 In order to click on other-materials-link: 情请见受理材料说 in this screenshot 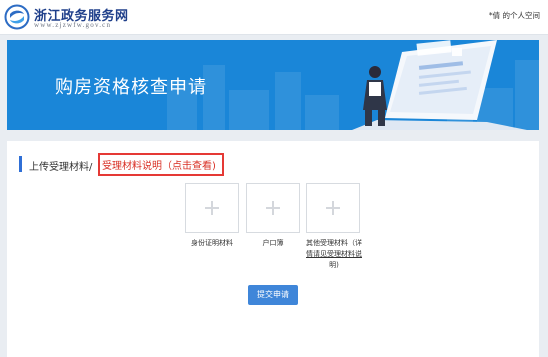, I will do `click(334, 254)`.